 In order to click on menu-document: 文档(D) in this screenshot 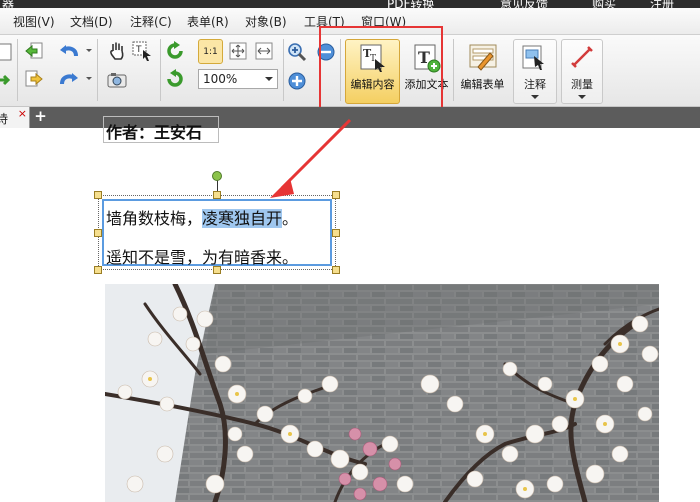, I will do `click(91, 21)`.